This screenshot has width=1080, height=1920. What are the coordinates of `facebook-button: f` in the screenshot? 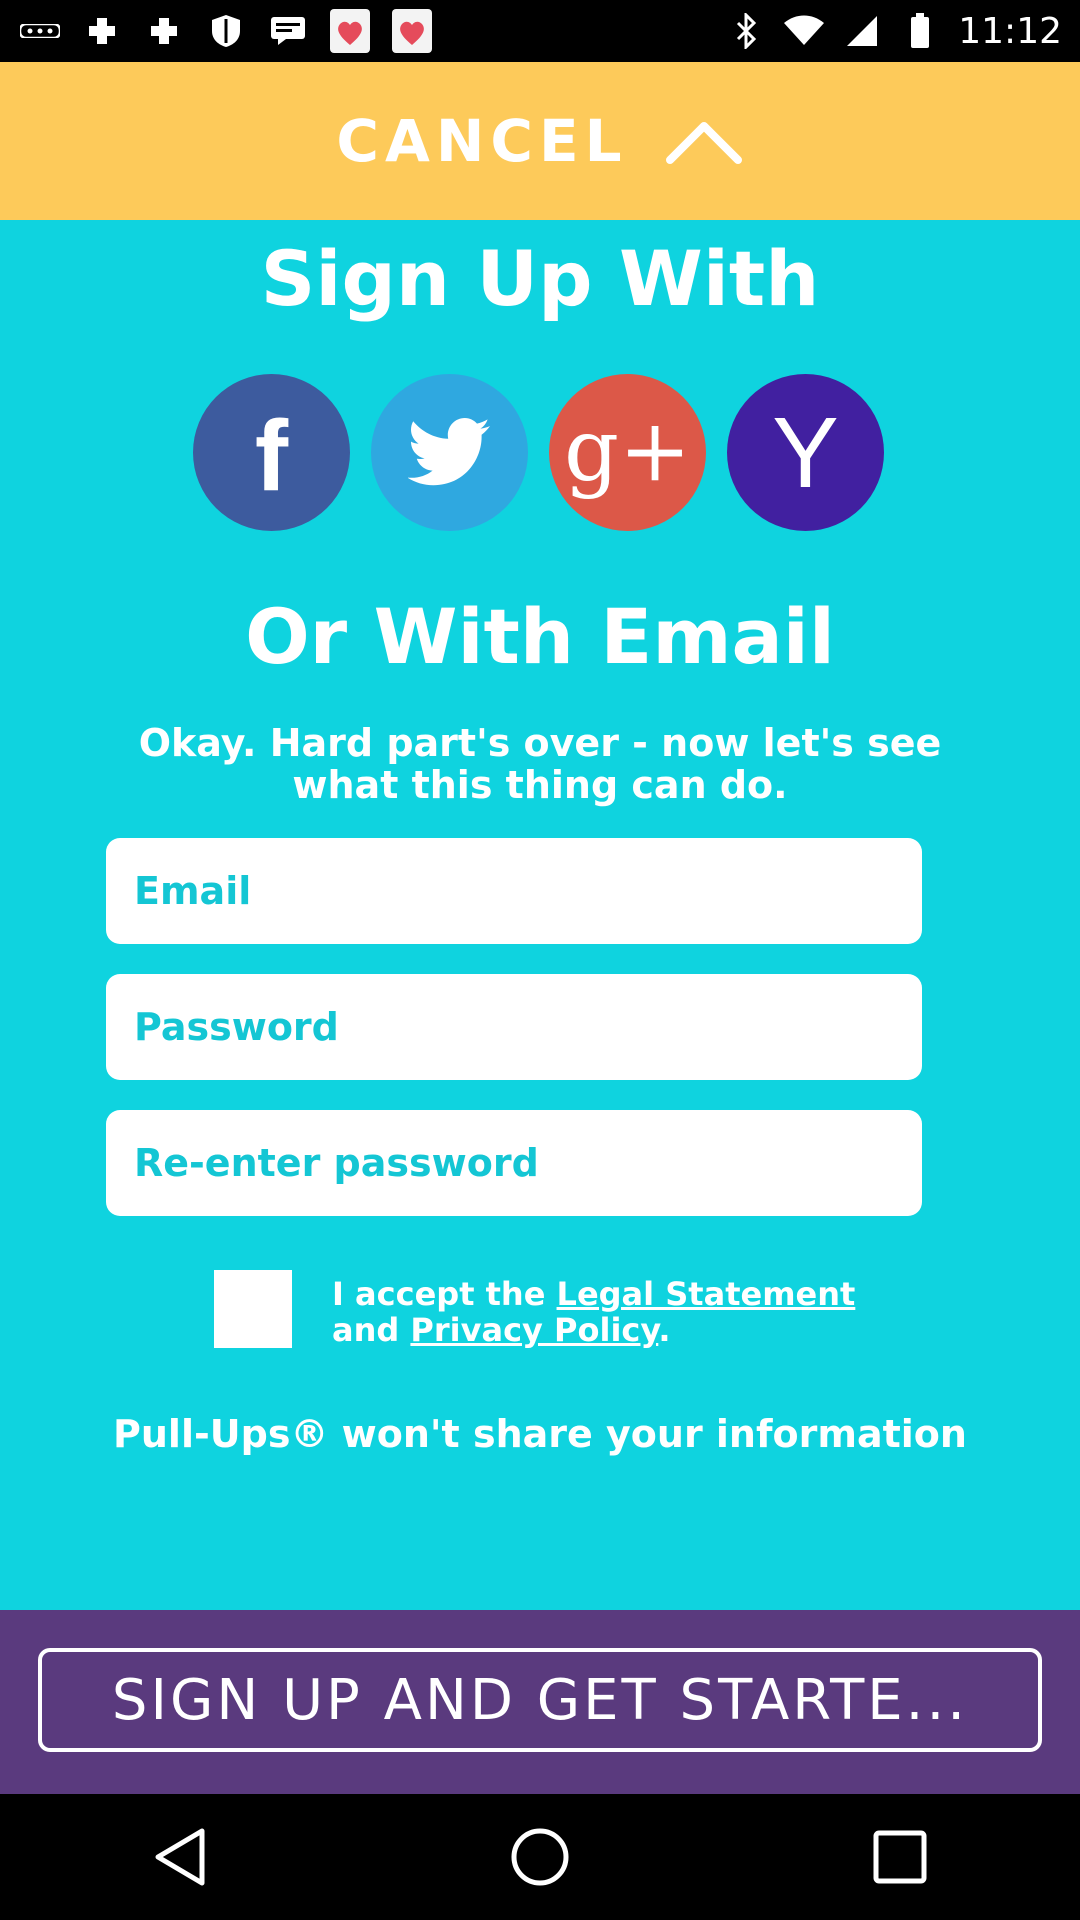 It's located at (271, 452).